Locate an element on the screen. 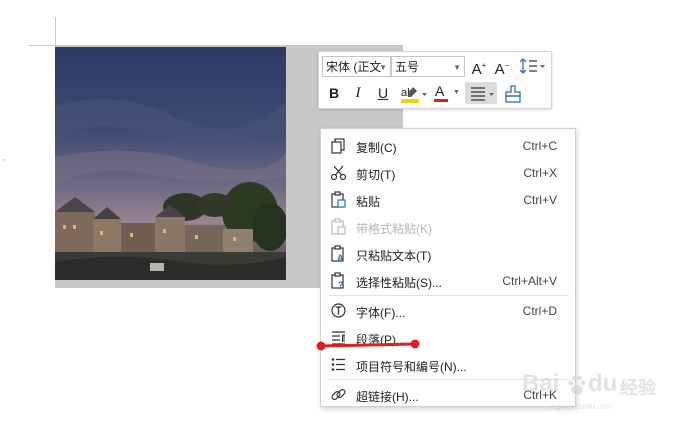  menu-item-paste-text-only: A 只粘贴文本(T) is located at coordinates (448, 253).